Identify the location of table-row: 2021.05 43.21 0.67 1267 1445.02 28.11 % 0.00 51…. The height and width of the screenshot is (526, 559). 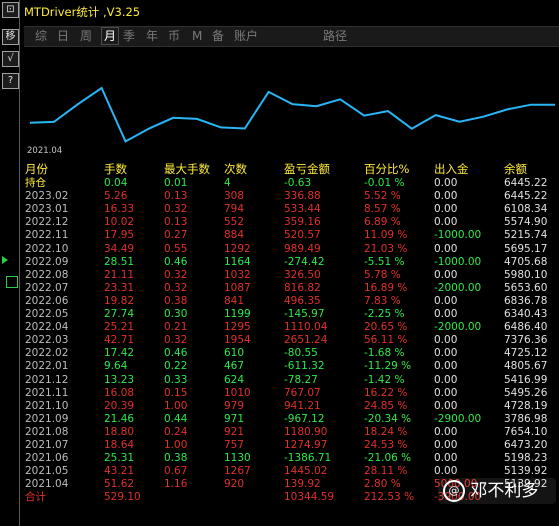
(289, 471).